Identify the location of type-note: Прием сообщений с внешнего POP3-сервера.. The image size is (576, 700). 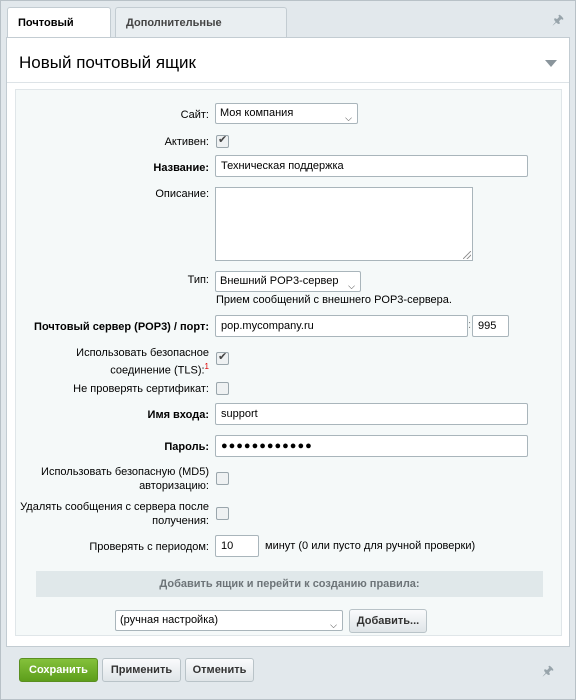
(334, 300).